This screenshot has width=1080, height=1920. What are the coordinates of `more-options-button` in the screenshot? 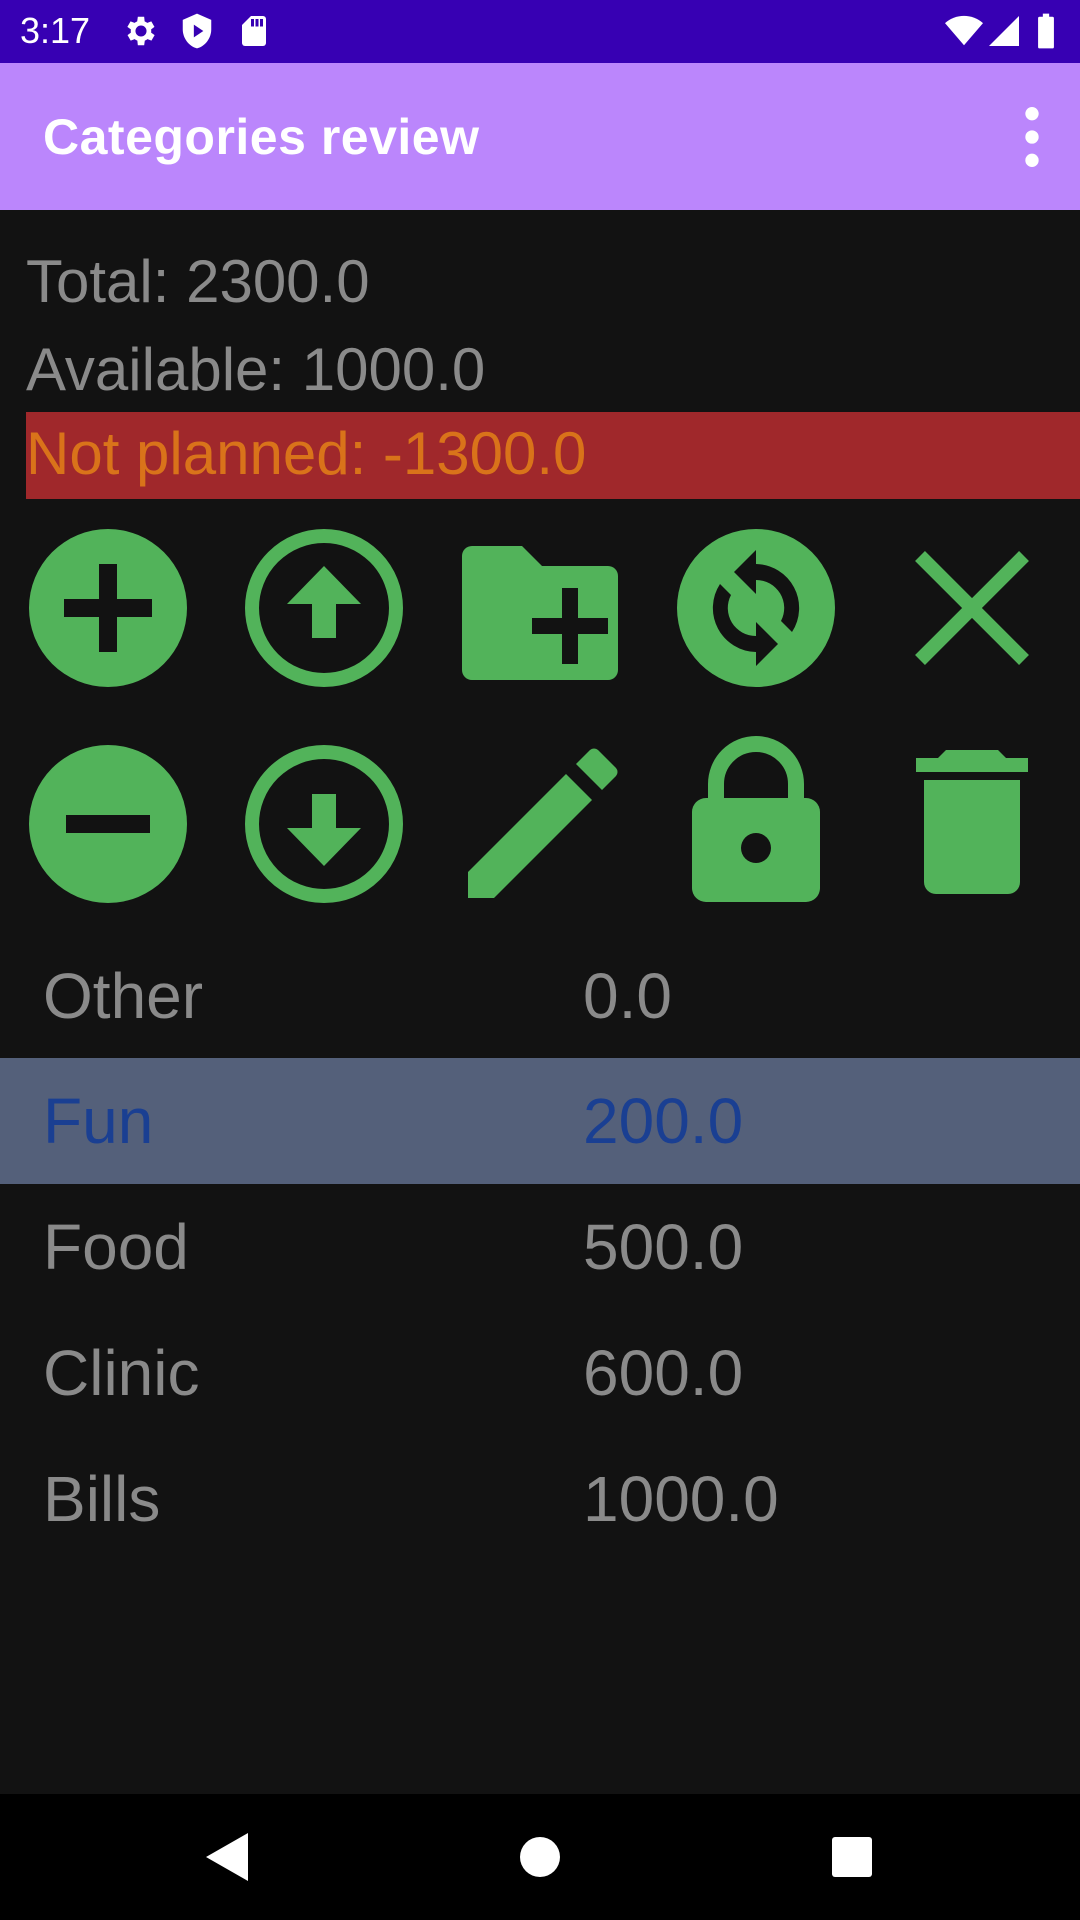 It's located at (1032, 137).